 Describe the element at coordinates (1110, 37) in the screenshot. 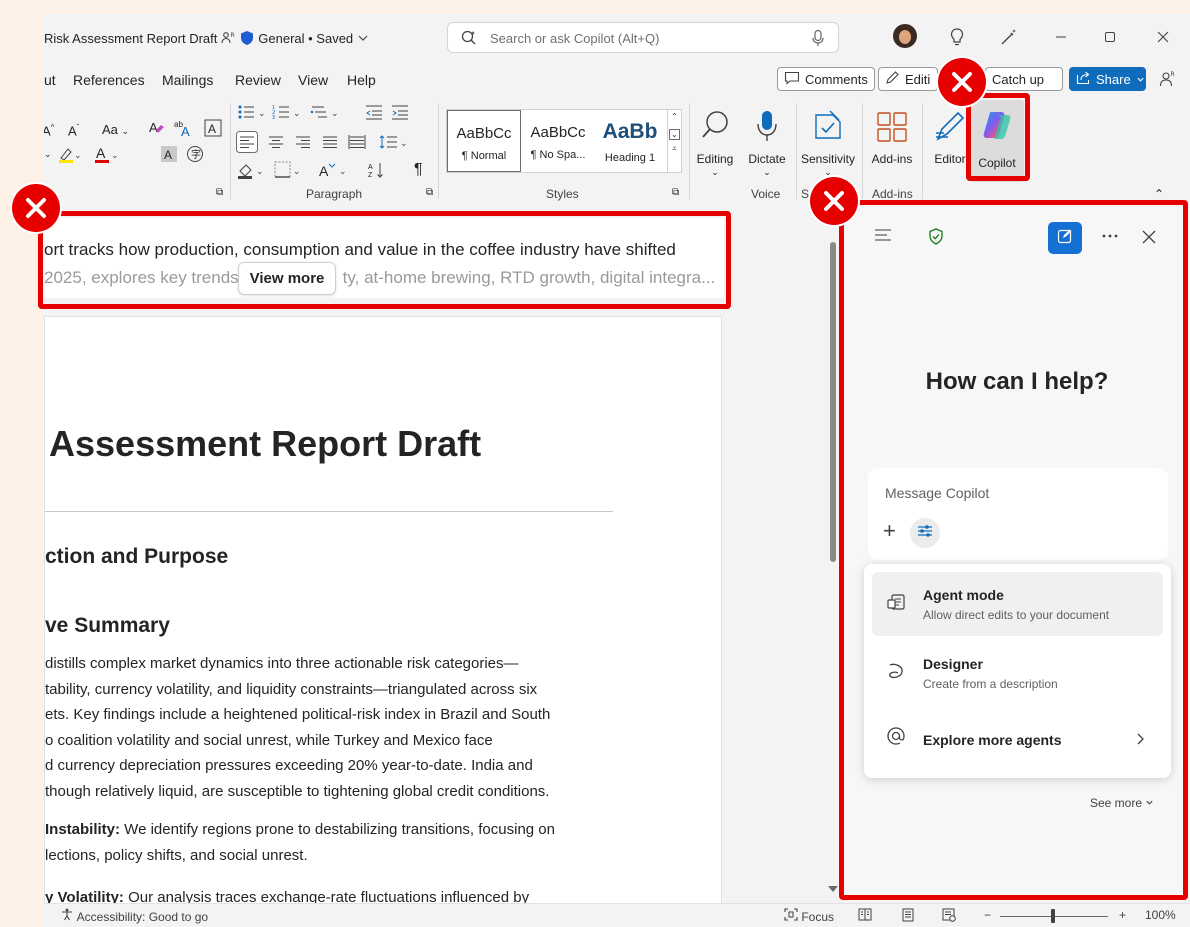

I see `maximize-icon` at that location.